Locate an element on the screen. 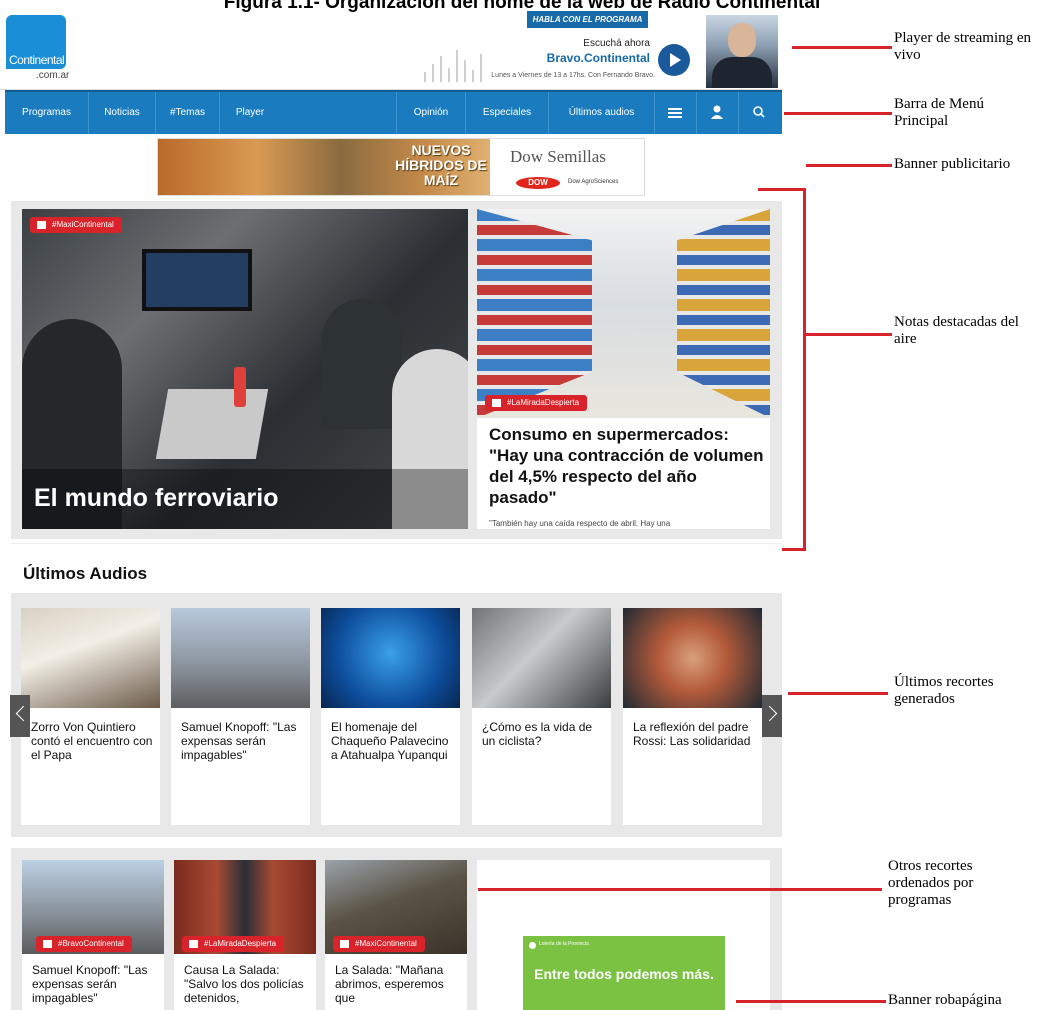 The height and width of the screenshot is (1010, 1044). carousel-next-arrow-icon is located at coordinates (772, 716).